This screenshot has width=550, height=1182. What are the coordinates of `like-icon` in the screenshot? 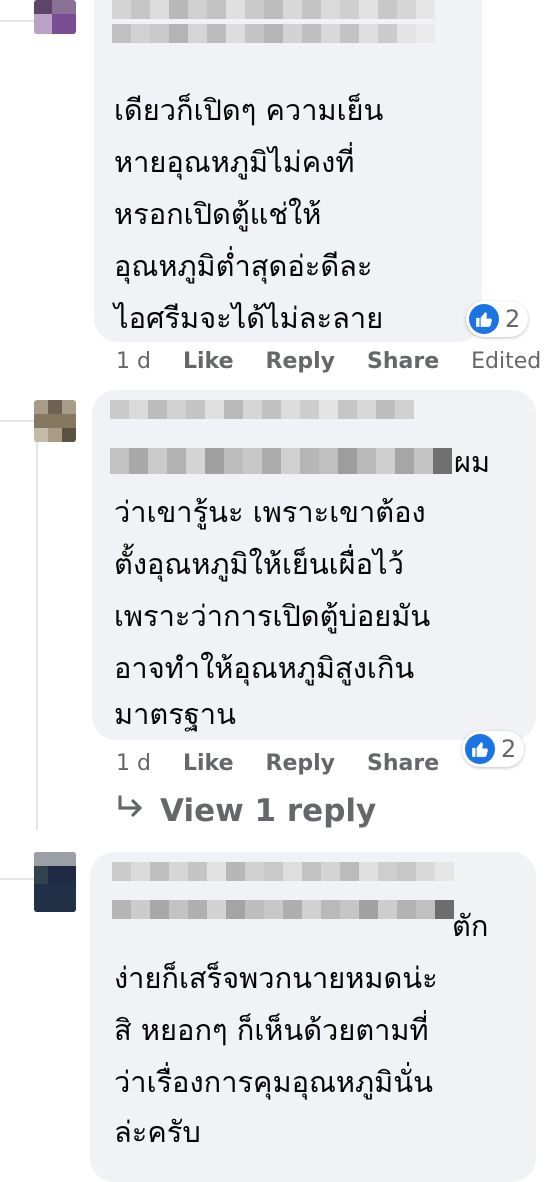 It's located at (484, 319).